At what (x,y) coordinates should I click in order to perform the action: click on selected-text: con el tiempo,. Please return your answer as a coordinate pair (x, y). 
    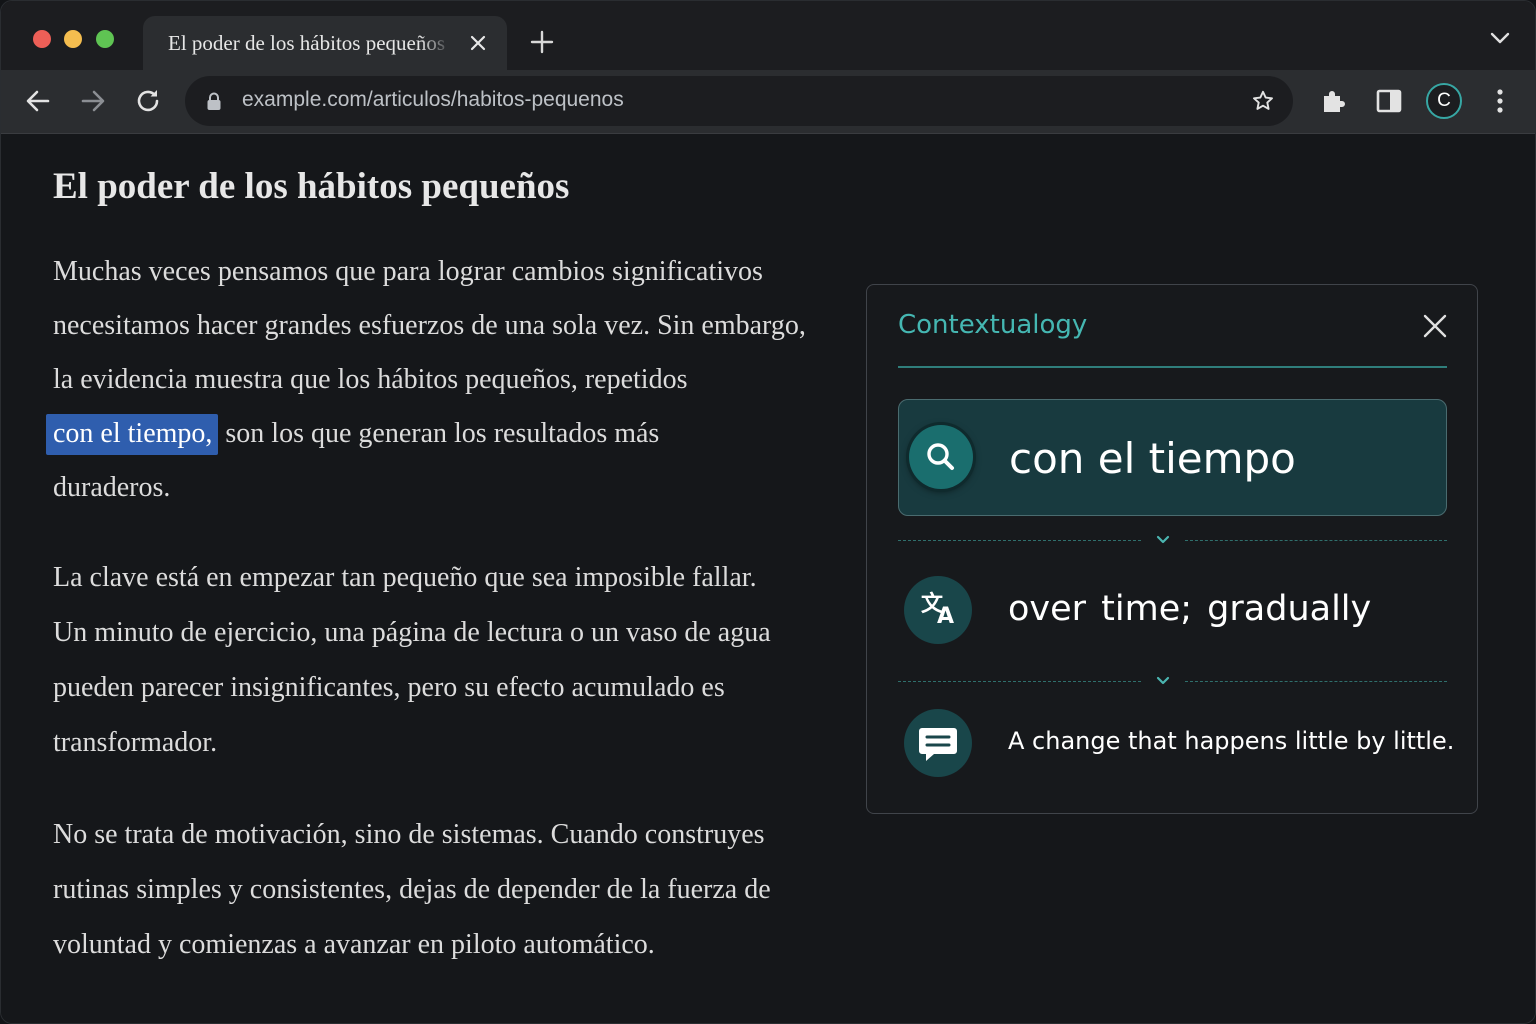
    Looking at the image, I should click on (132, 434).